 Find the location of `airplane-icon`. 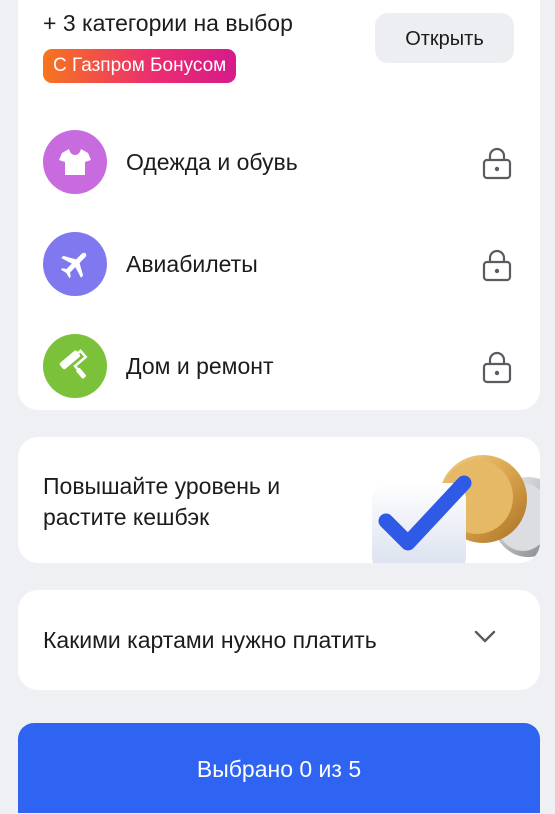

airplane-icon is located at coordinates (73, 265).